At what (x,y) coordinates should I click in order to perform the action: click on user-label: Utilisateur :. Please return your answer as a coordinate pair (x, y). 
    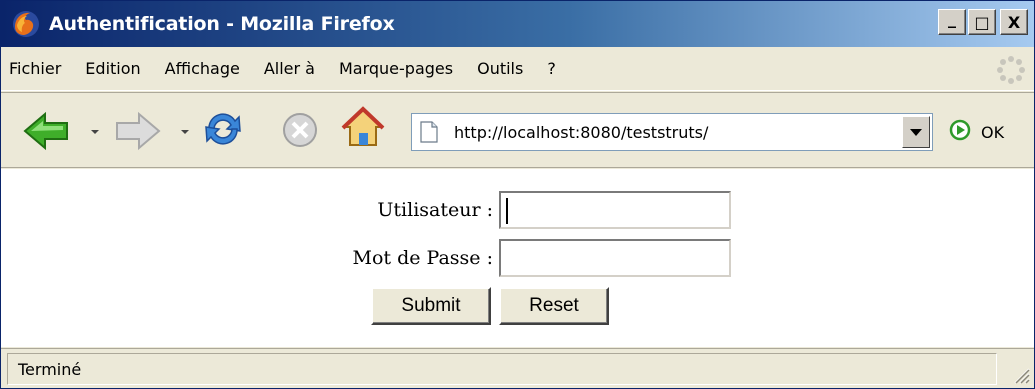
    Looking at the image, I should click on (435, 210).